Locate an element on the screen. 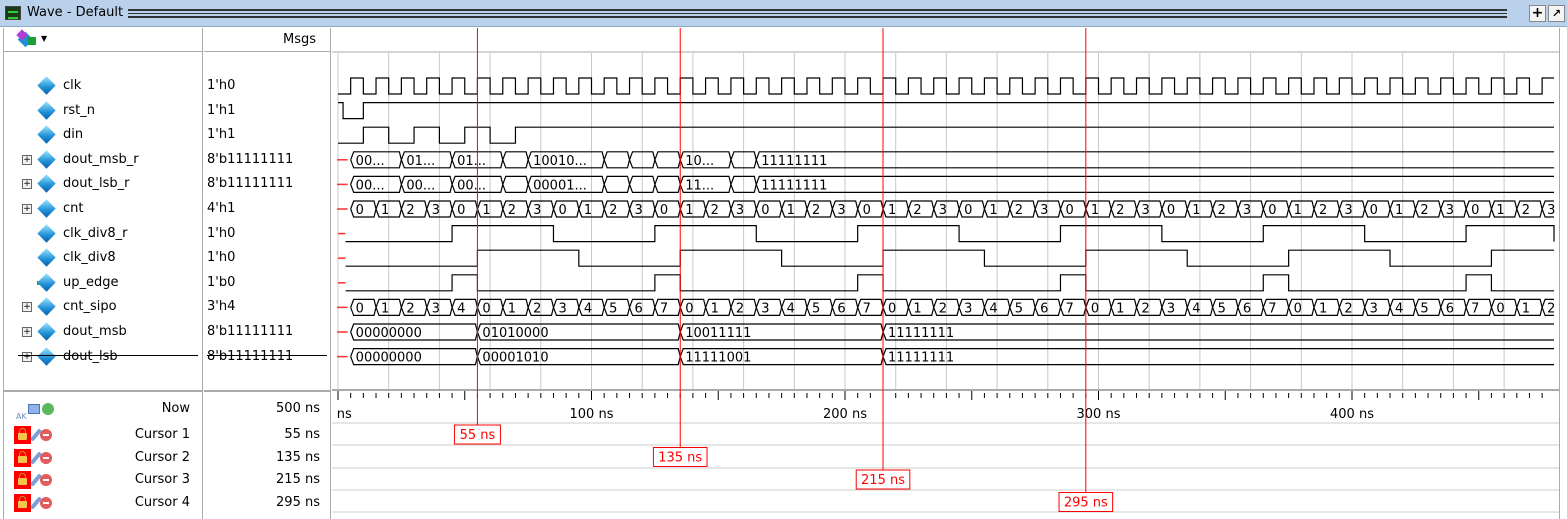 The height and width of the screenshot is (519, 1567). window-titlebar: Wave - Default + ↗ is located at coordinates (783, 13).